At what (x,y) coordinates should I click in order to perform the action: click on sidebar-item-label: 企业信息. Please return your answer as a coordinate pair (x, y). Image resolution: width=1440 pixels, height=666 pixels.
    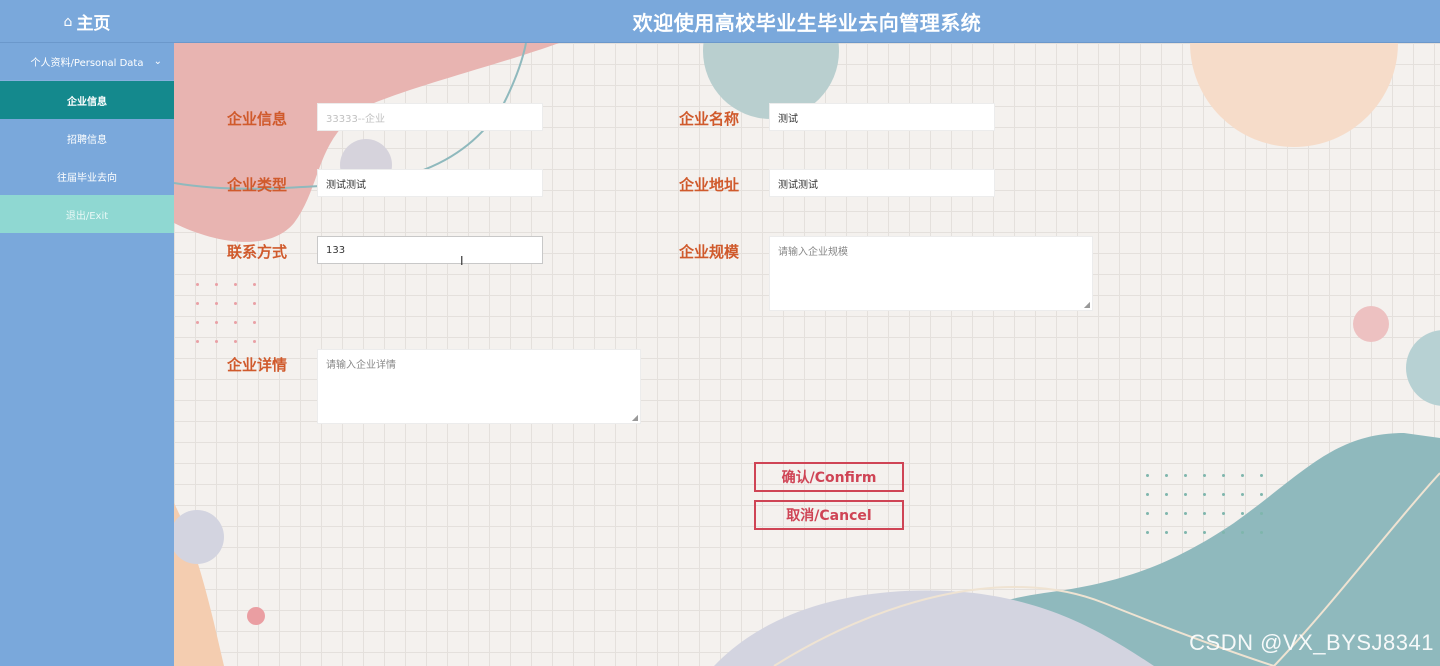
    Looking at the image, I should click on (87, 102).